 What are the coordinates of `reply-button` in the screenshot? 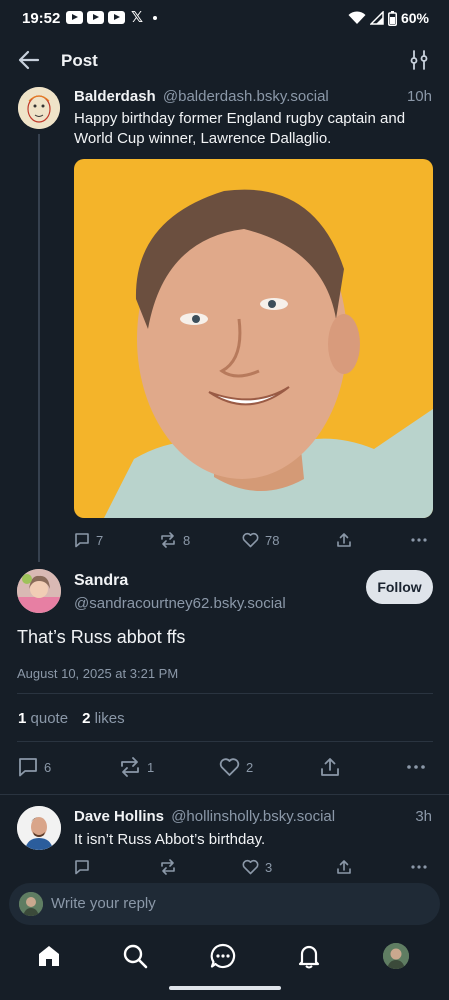 It's located at (85, 867).